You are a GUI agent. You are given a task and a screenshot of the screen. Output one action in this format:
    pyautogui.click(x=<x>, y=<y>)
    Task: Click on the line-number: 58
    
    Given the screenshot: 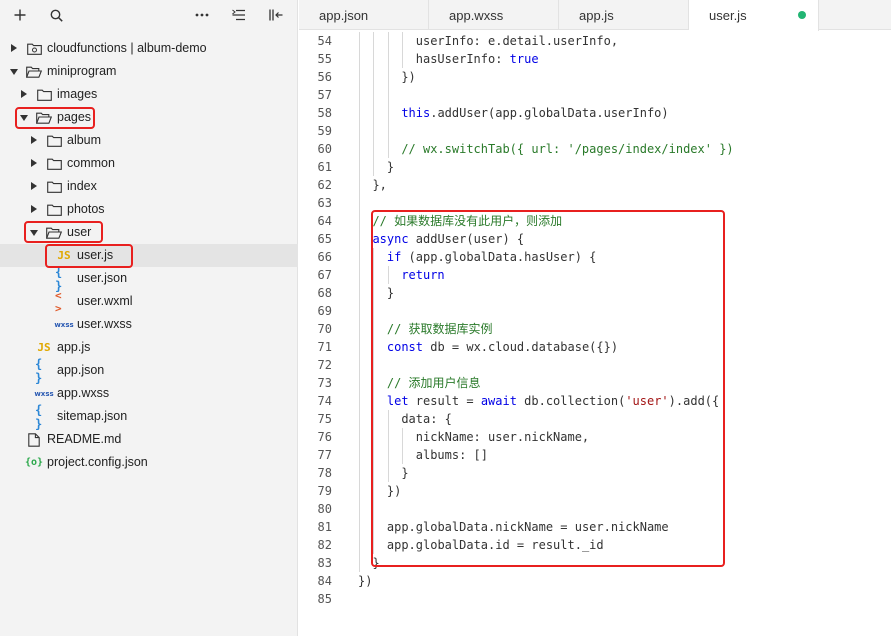 What is the action you would take?
    pyautogui.click(x=324, y=113)
    